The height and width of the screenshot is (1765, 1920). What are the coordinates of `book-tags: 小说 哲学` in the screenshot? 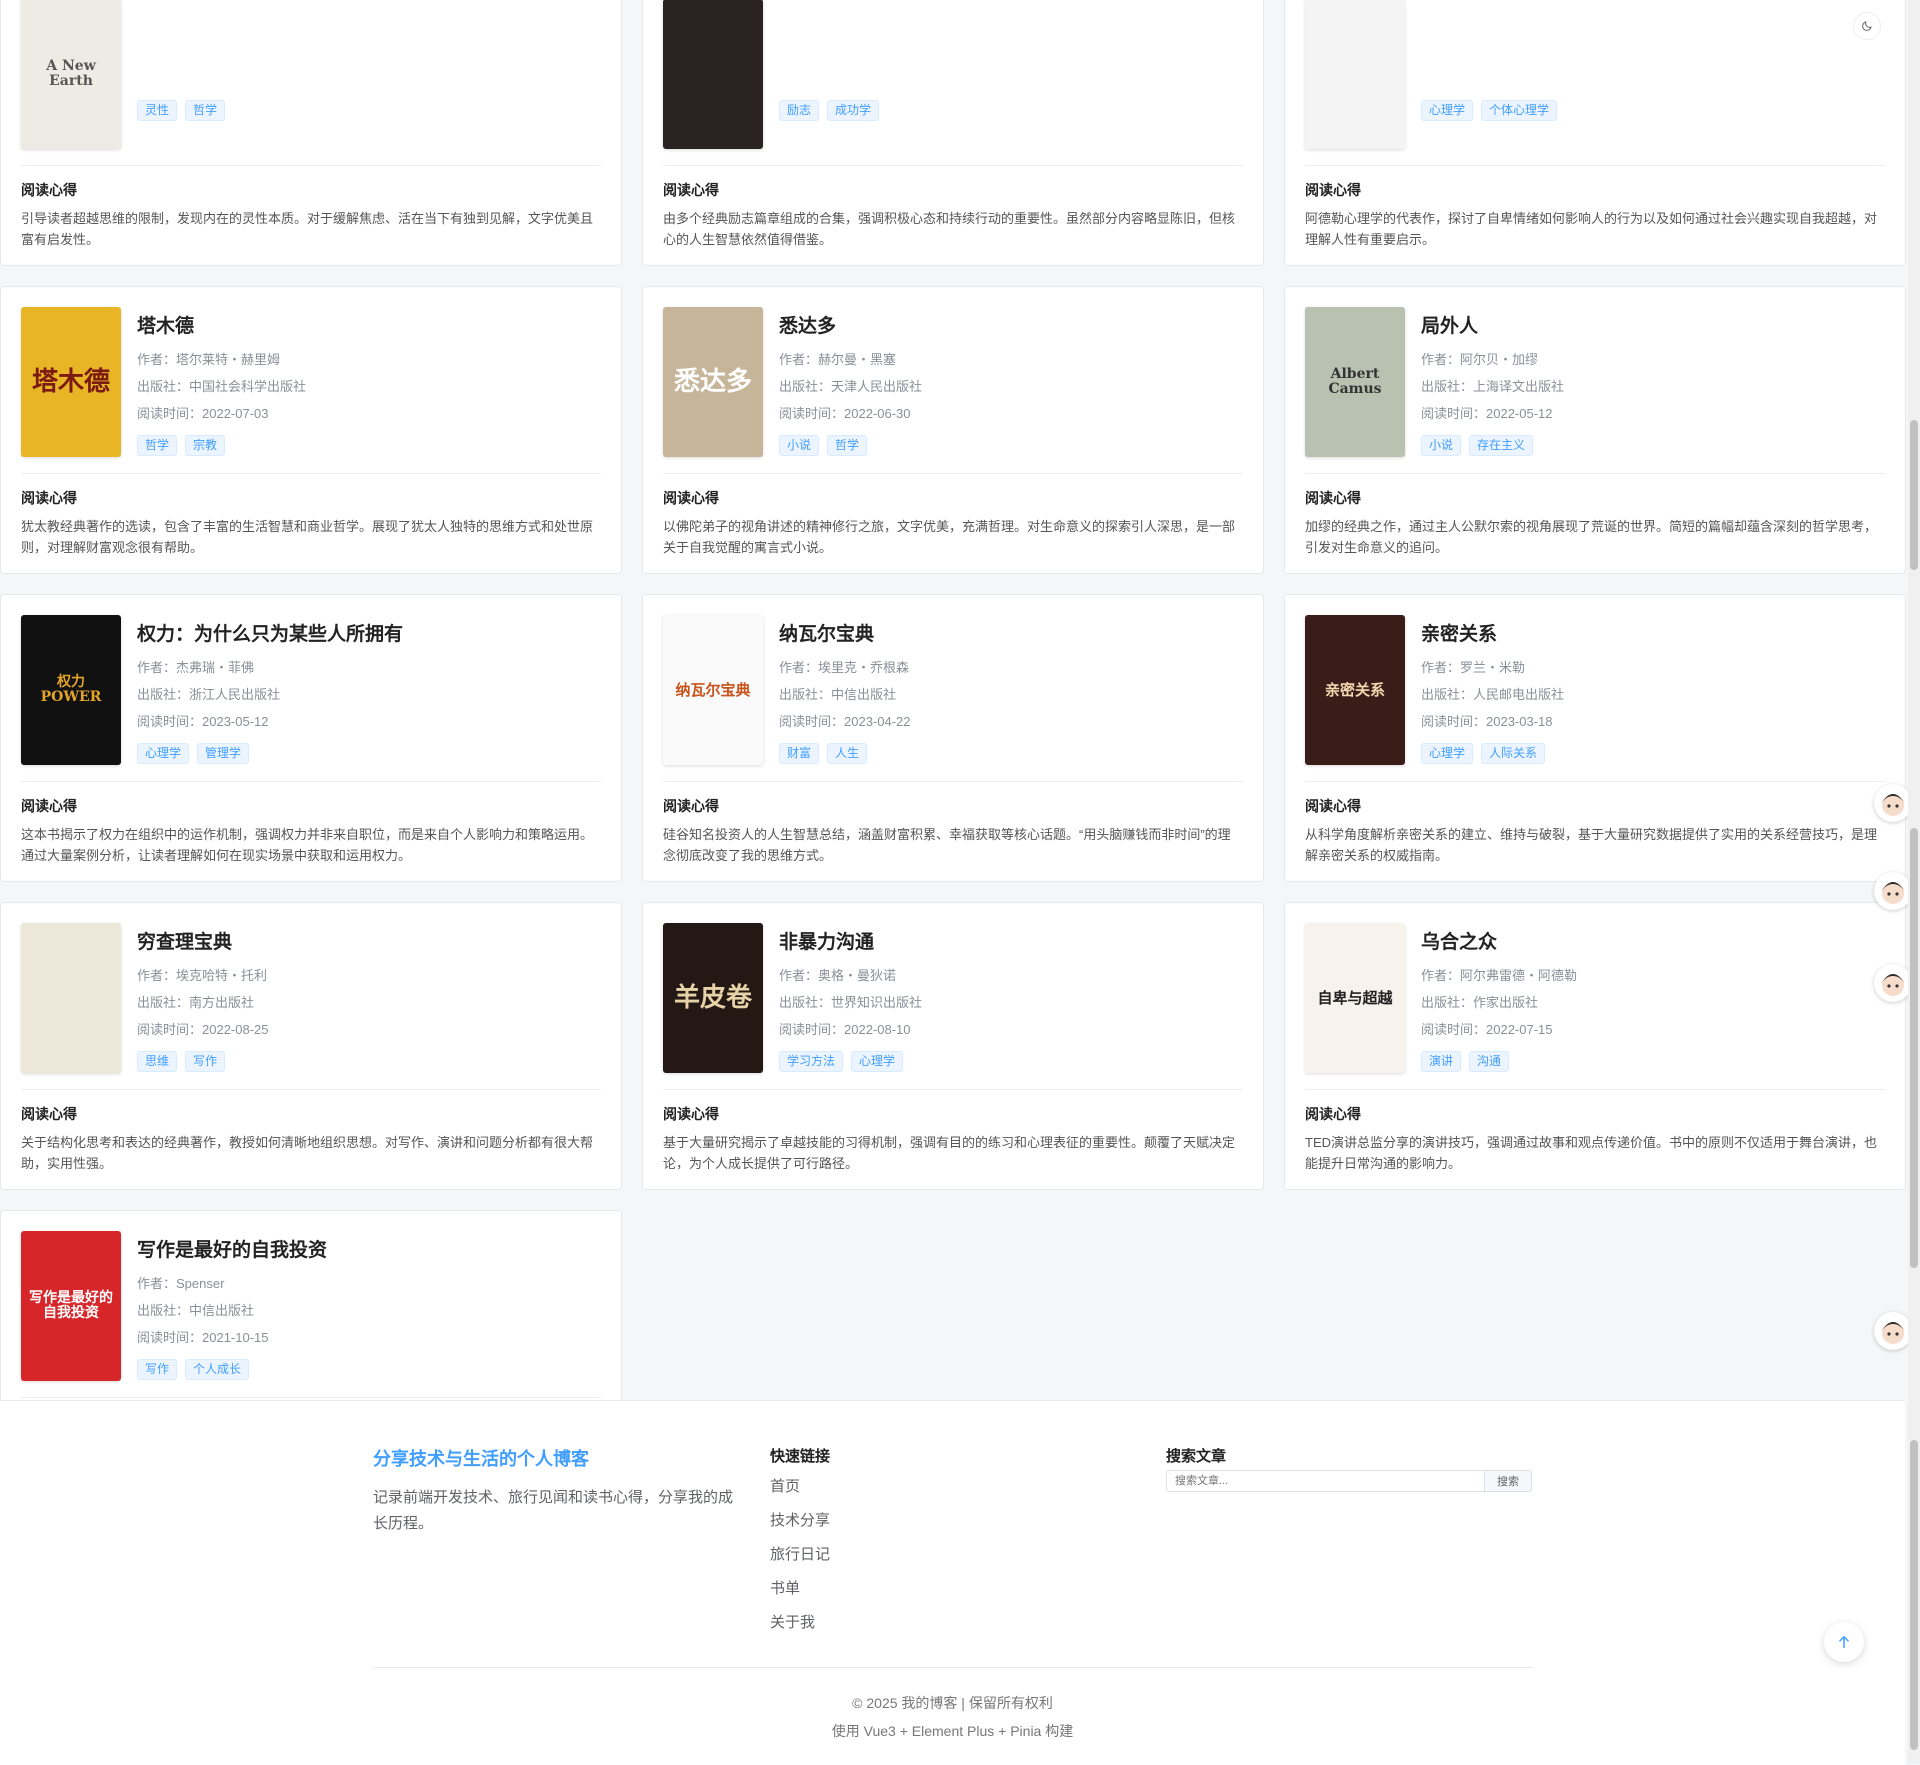 It's located at (850, 445).